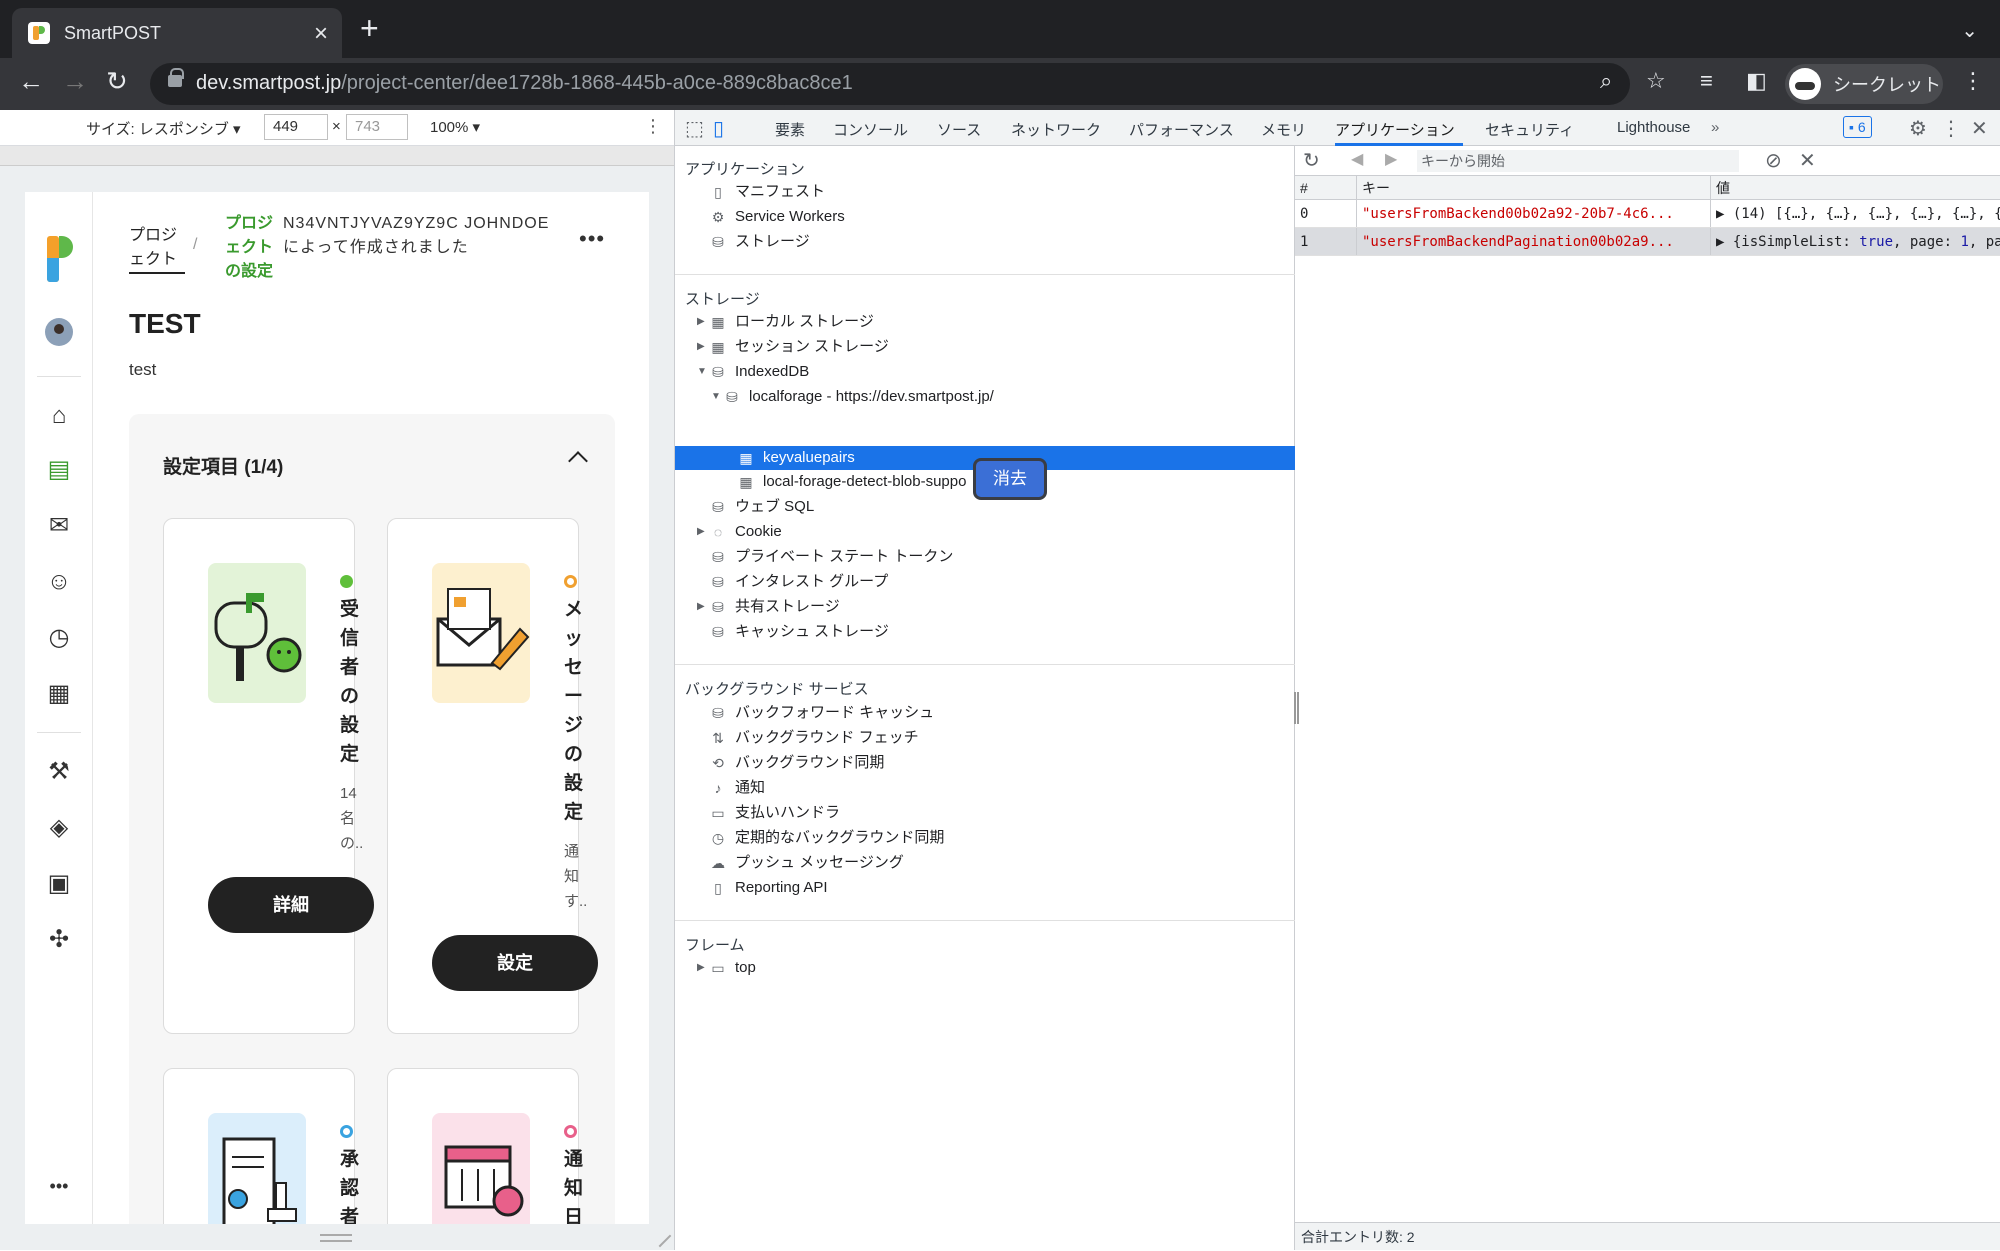 The height and width of the screenshot is (1251, 2000). I want to click on tab-performance: パフォーマンス, so click(1181, 129).